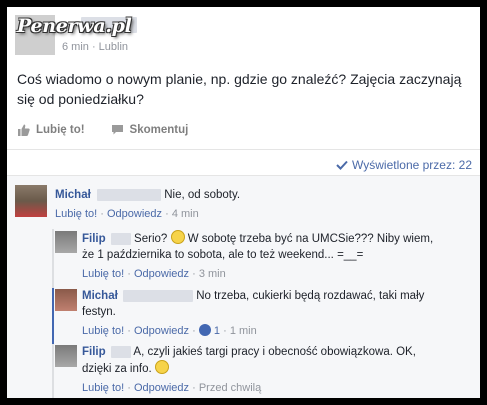  Describe the element at coordinates (217, 331) in the screenshot. I see `like-count: 1` at that location.